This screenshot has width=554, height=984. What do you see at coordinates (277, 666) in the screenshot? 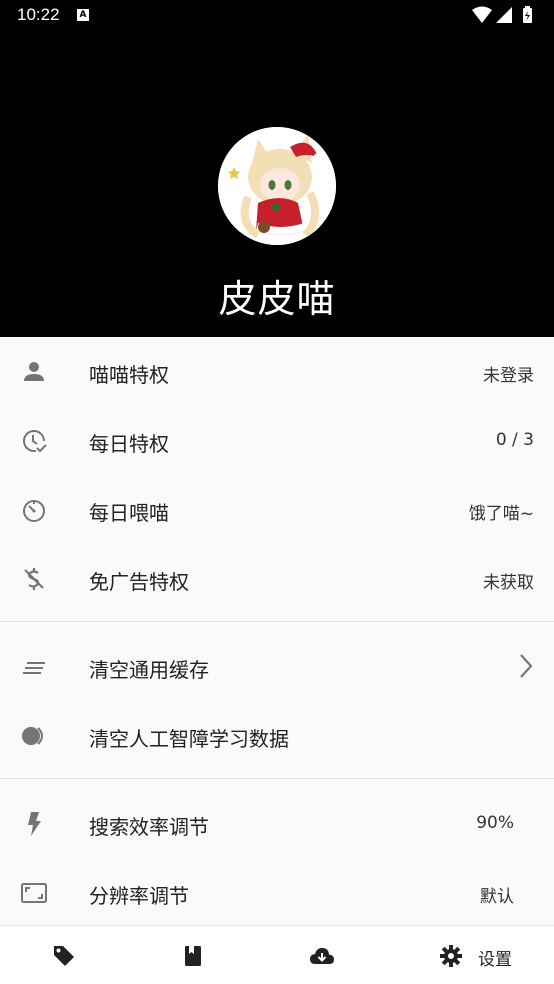
I see `row-clear-cache: 清空通用缓存` at bounding box center [277, 666].